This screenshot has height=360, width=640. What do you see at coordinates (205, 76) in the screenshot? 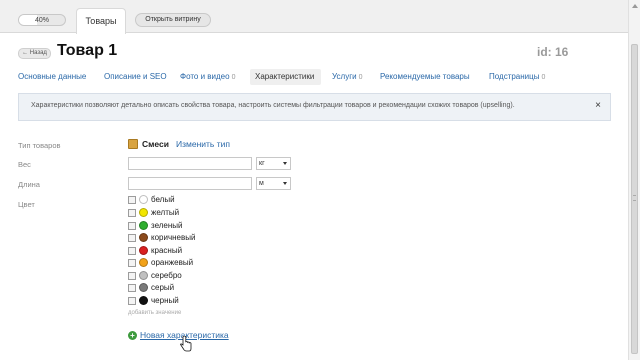
I see `tab-label: Фото и видео` at bounding box center [205, 76].